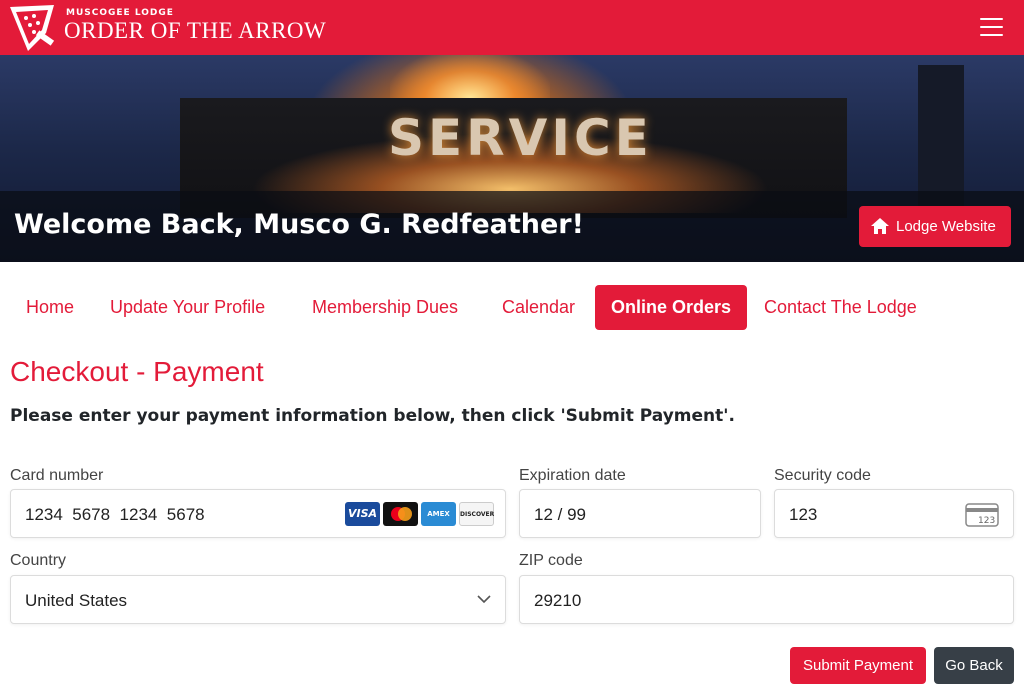 This screenshot has width=1024, height=695. I want to click on security-code-field: 123 123, so click(894, 513).